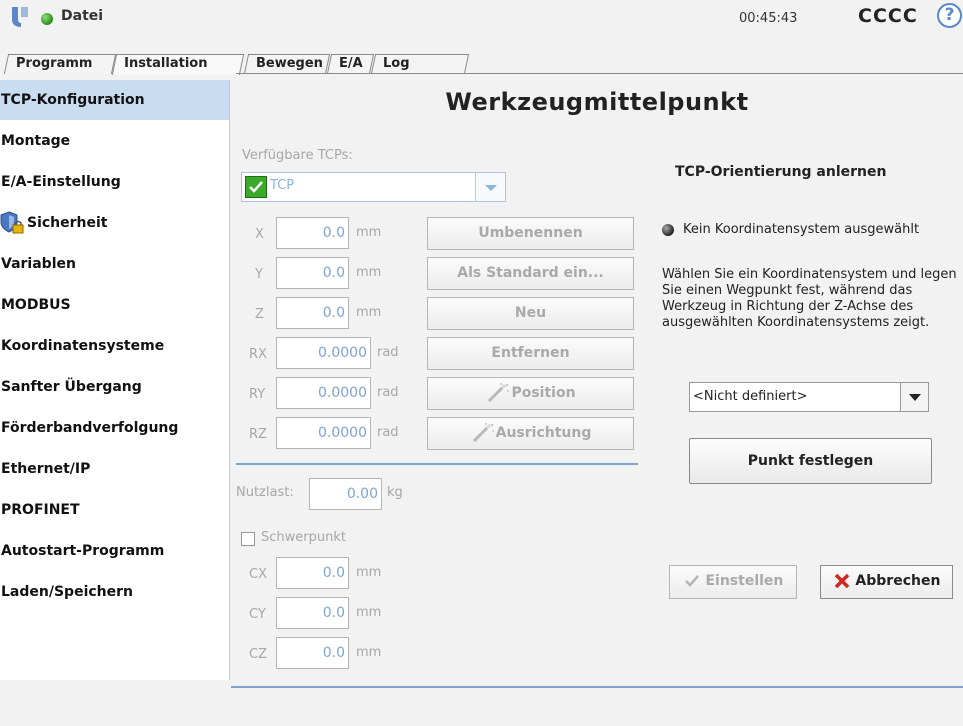  I want to click on sidebar-item-label: TCP-Konfiguration, so click(73, 100).